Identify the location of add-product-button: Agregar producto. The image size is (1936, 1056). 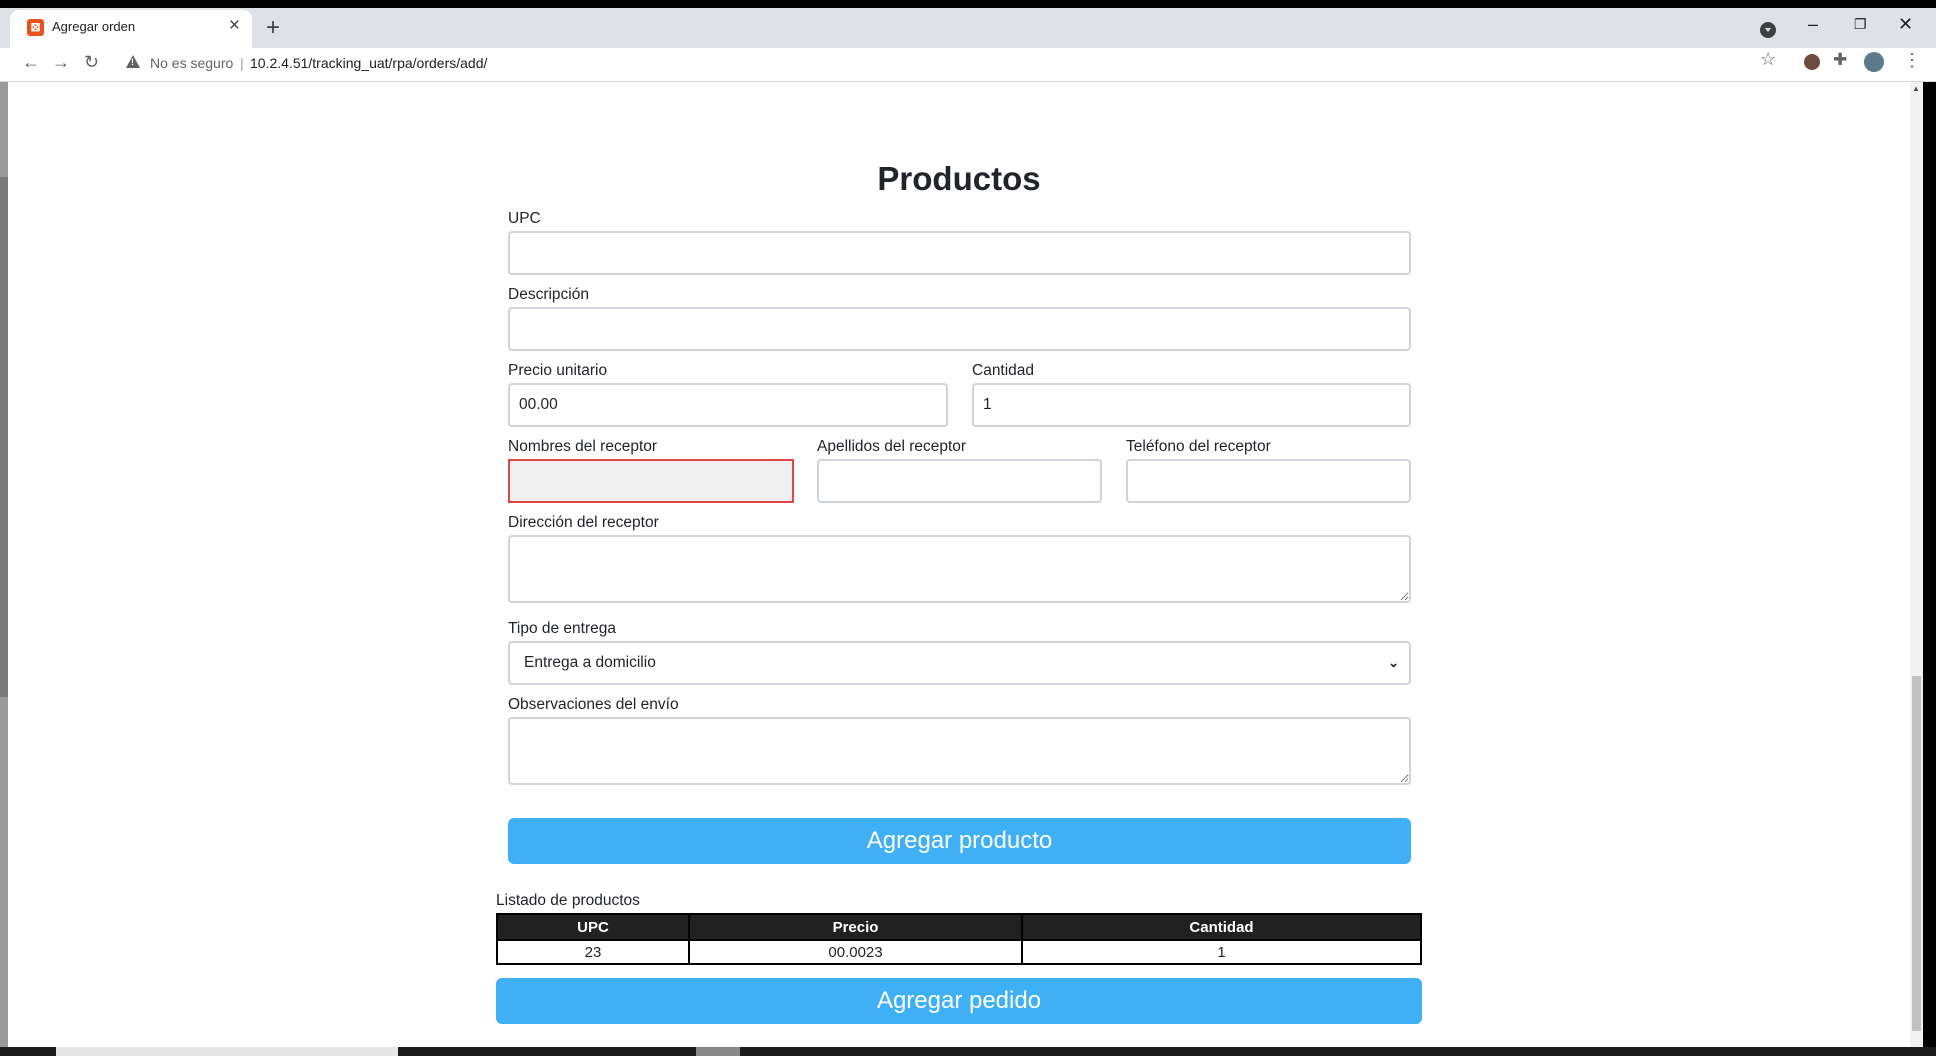
(959, 841).